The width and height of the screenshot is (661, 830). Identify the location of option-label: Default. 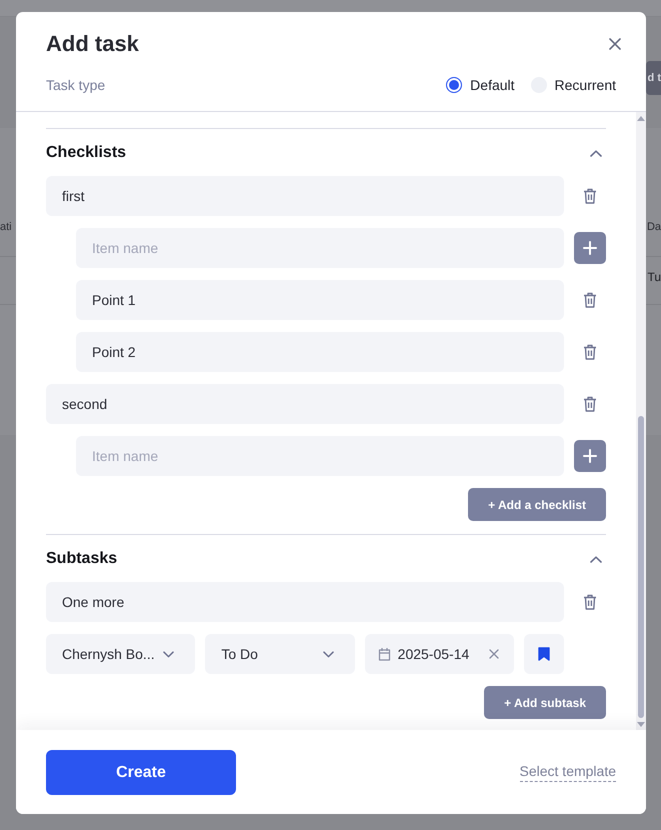
(492, 85).